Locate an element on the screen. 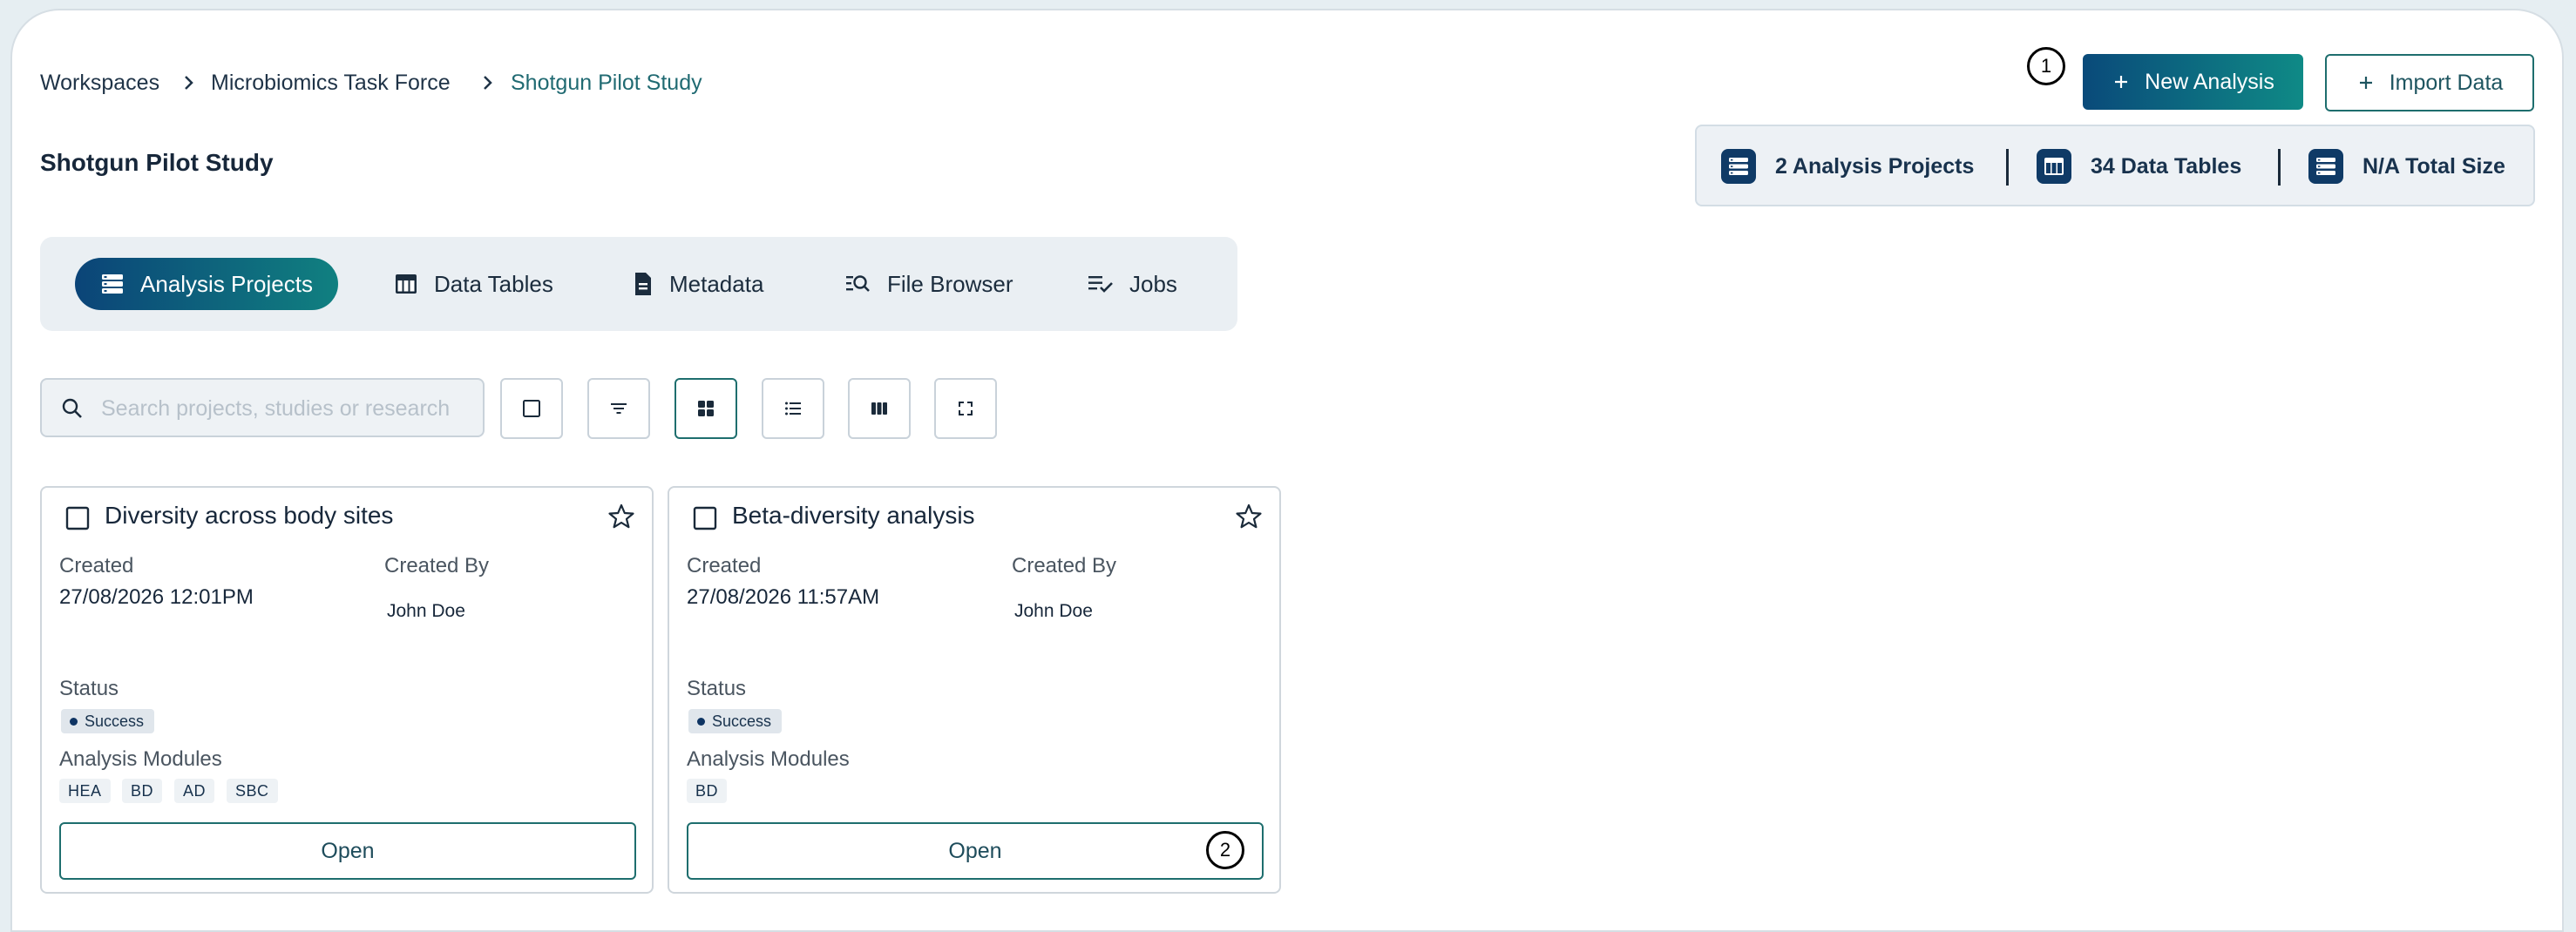 The image size is (2576, 932). tab-analysis-projects: Analysis Projects is located at coordinates (207, 284).